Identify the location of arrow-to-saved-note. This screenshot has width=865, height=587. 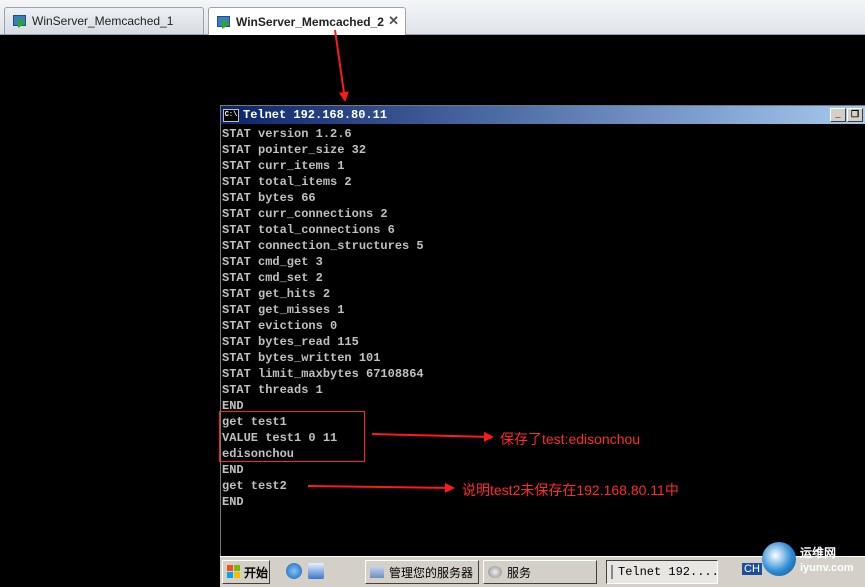
(432, 436).